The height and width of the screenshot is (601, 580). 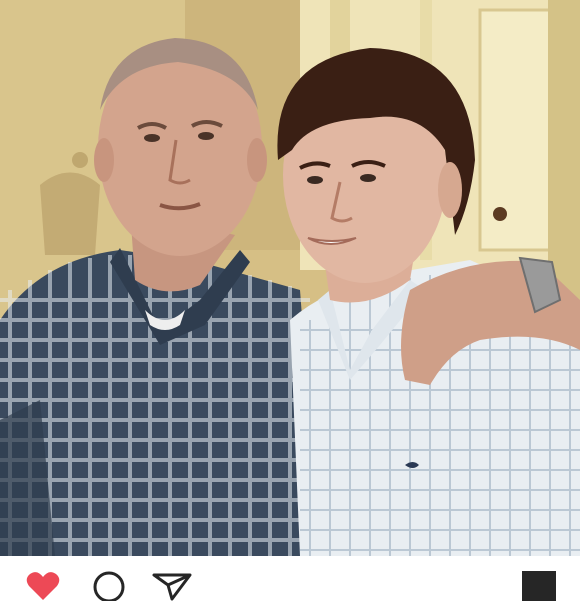 I want to click on post-action-bar, so click(x=290, y=578).